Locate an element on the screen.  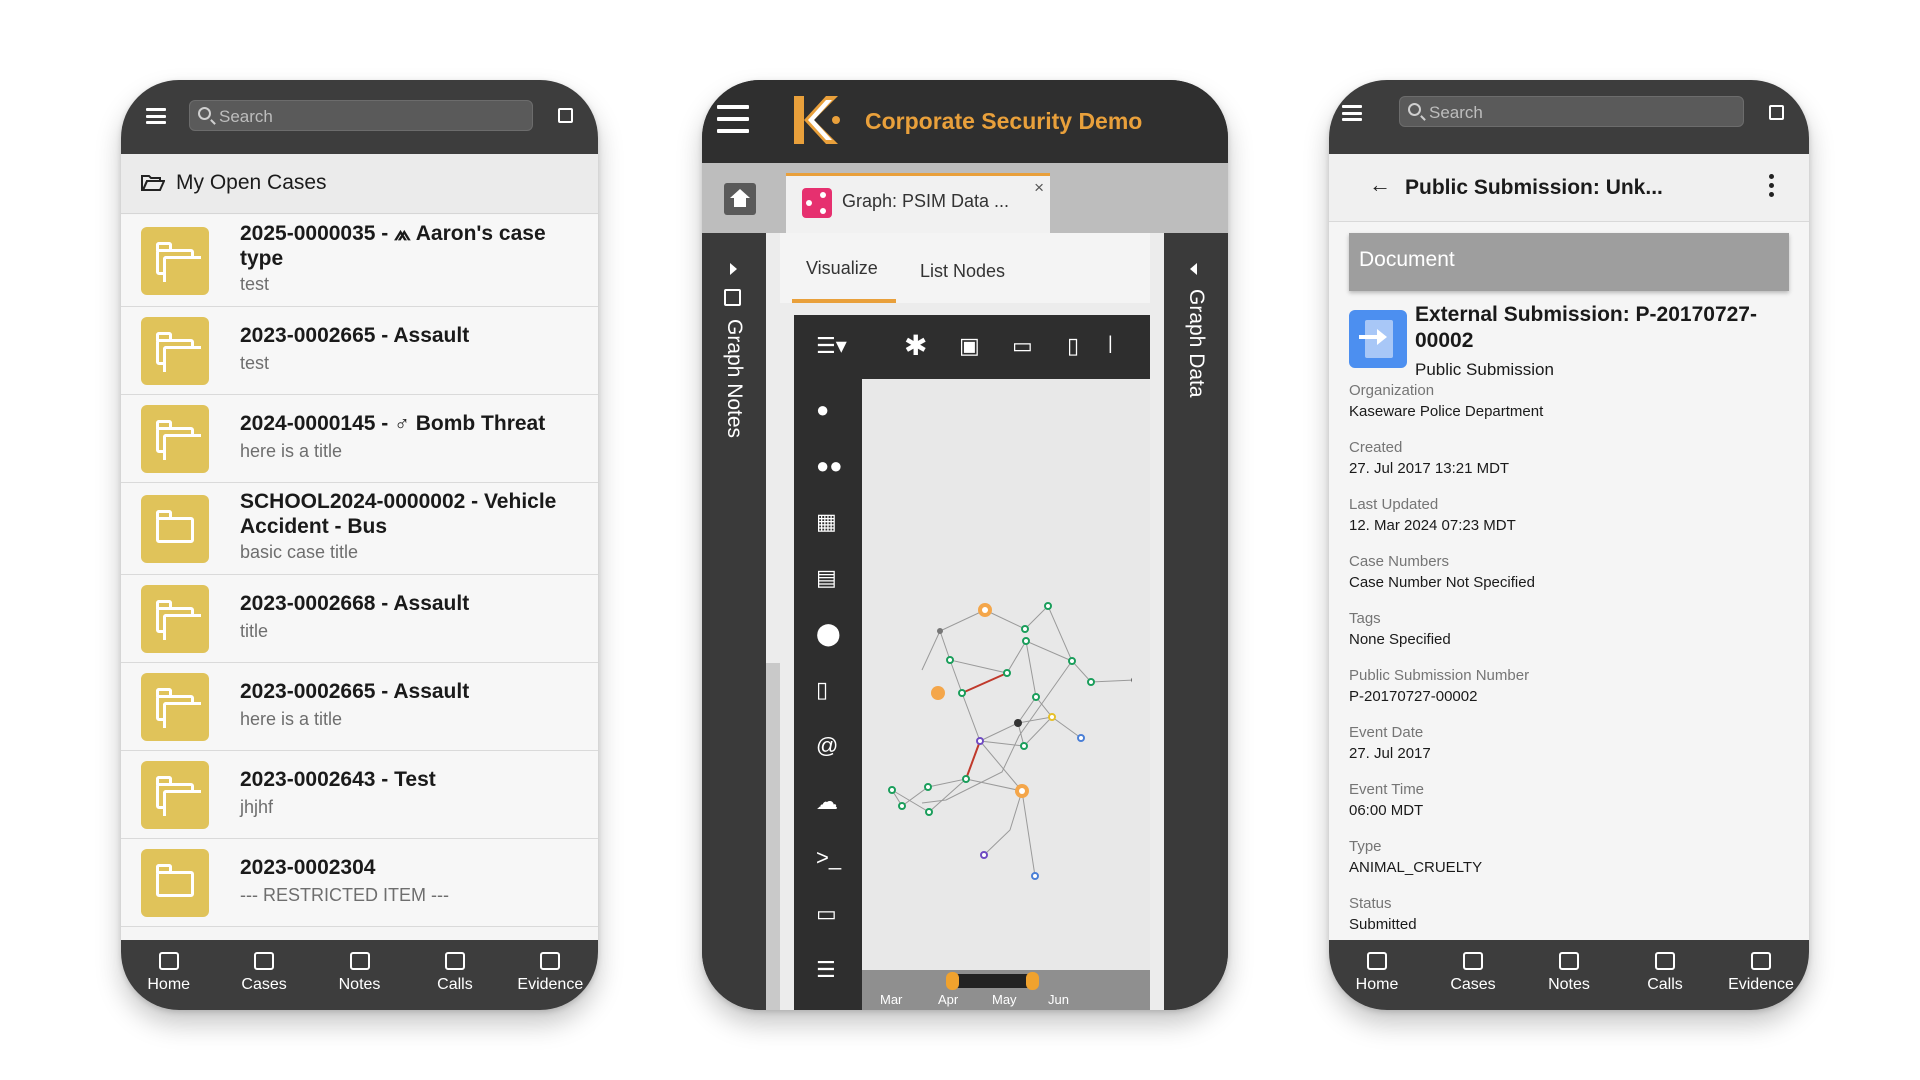
inner-tabs: Visualize List Nodes is located at coordinates (965, 268).